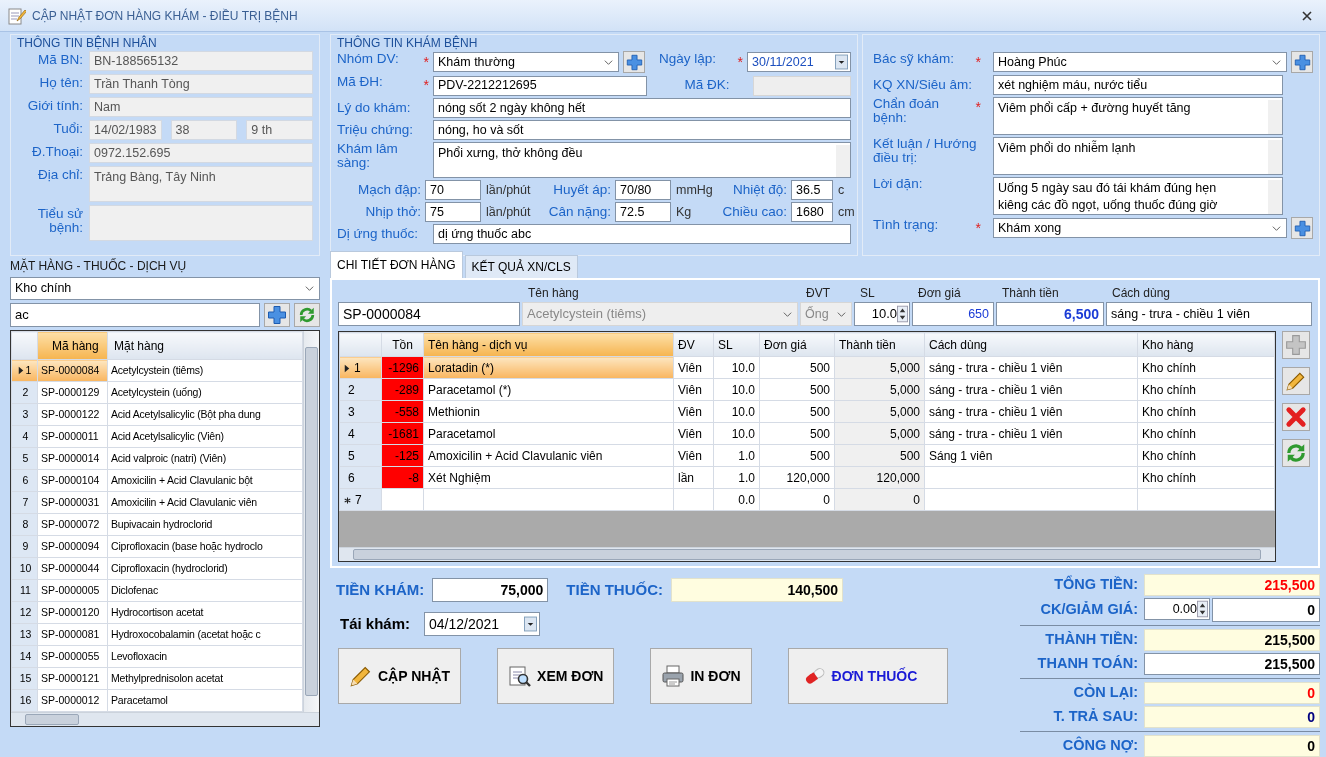 The height and width of the screenshot is (757, 1326). What do you see at coordinates (868, 676) in the screenshot?
I see `action-button: ĐƠN THUỐC` at bounding box center [868, 676].